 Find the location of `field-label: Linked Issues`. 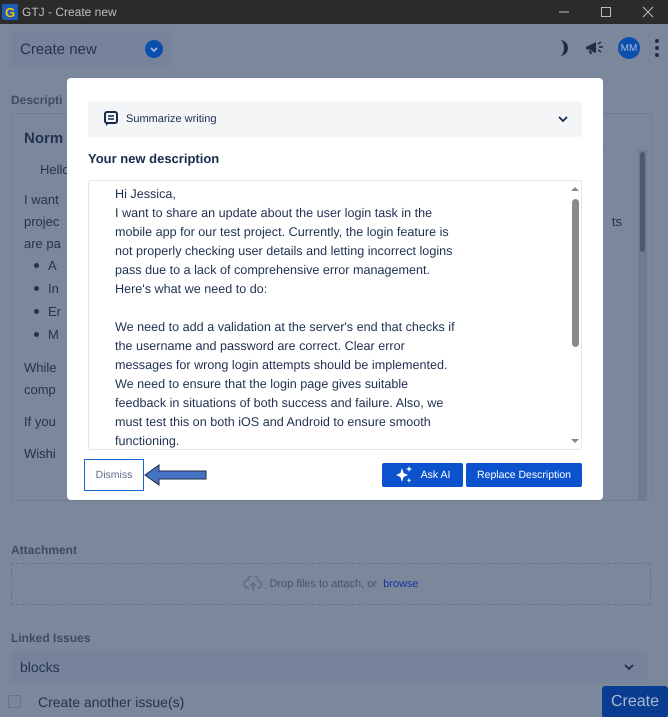

field-label: Linked Issues is located at coordinates (51, 638).